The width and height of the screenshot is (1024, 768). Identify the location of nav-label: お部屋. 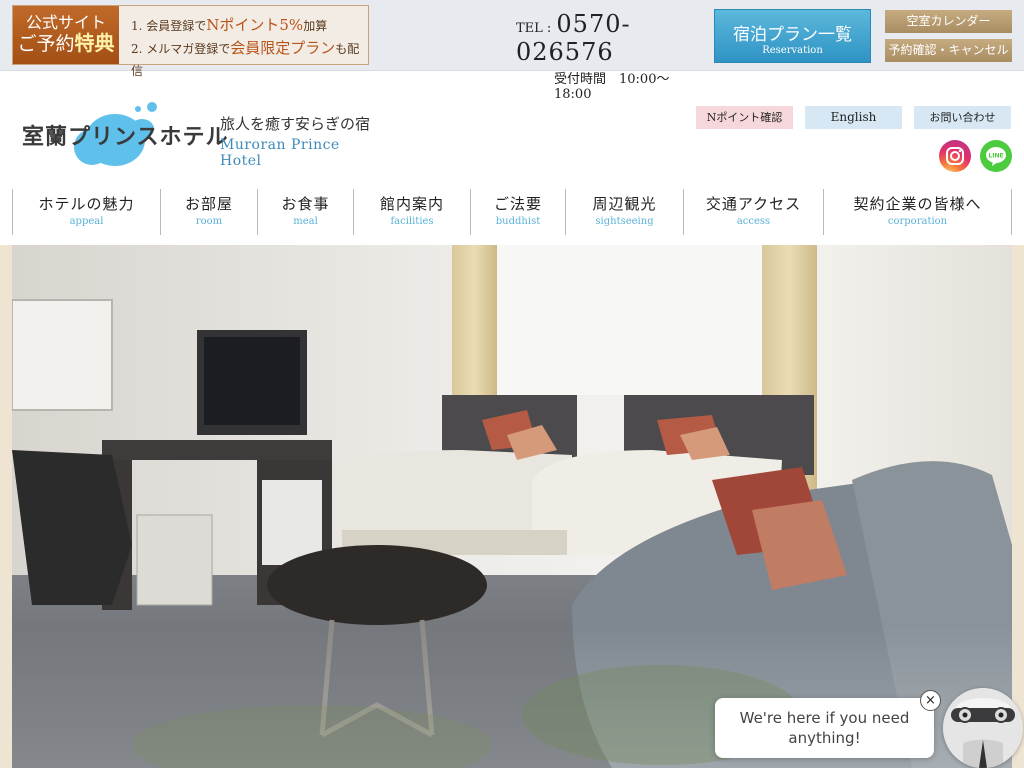
(208, 204).